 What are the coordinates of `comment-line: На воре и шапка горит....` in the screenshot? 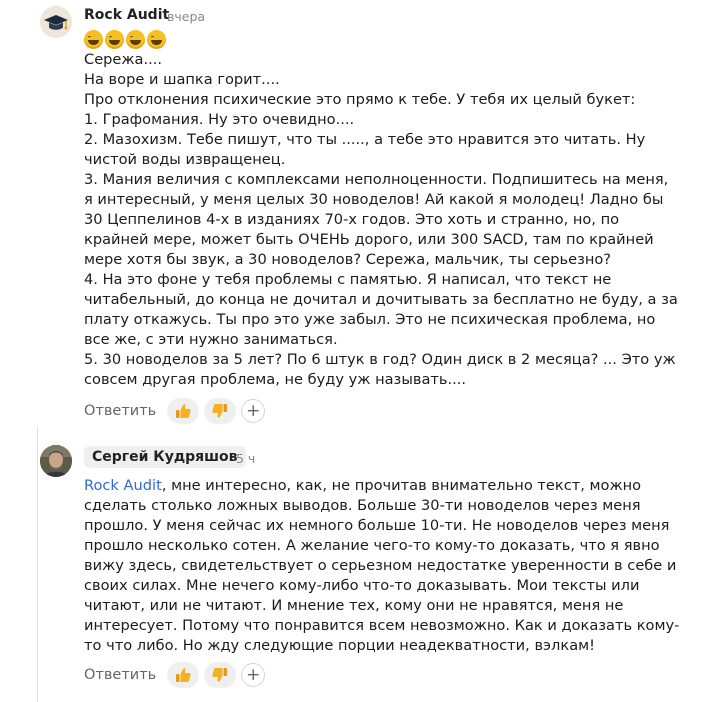 It's located at (182, 79).